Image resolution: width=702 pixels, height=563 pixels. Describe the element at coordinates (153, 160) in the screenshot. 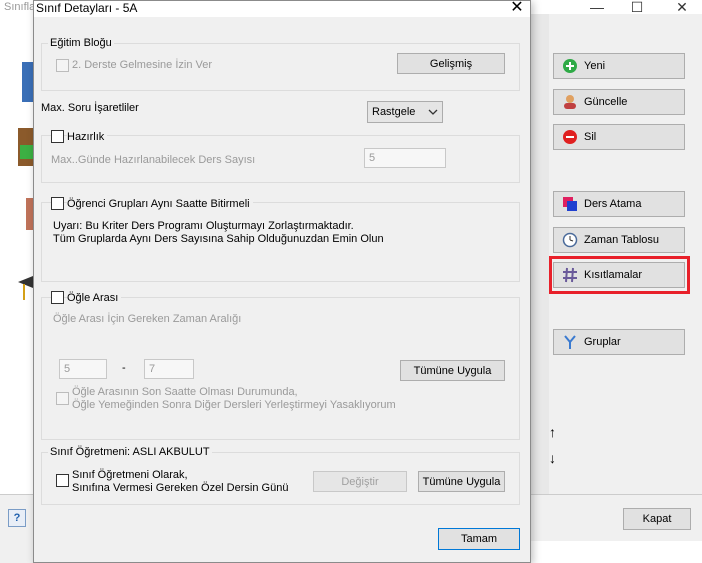

I see `hazirlik-field-label: Max..Günde Hazırlanabilecek Ders Sayısı` at that location.